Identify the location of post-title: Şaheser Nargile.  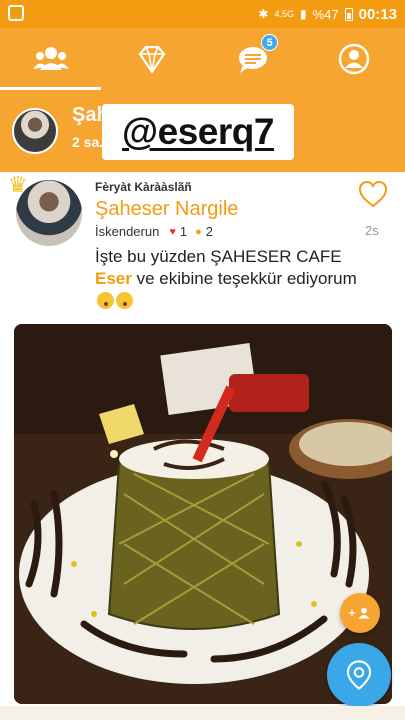
(166, 209).